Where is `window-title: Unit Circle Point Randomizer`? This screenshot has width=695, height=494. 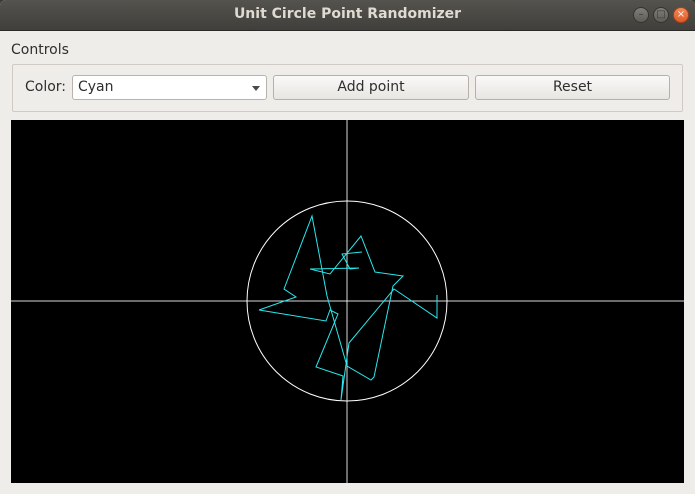
window-title: Unit Circle Point Randomizer is located at coordinates (347, 14).